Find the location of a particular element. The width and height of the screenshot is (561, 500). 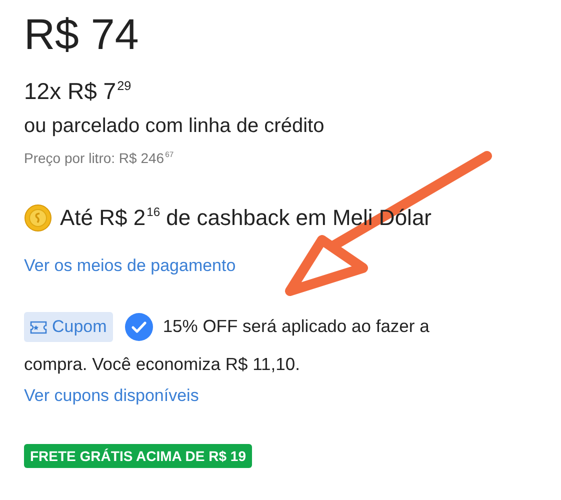

credit-line-text: ou parcelado com linha de crédito is located at coordinates (174, 126).